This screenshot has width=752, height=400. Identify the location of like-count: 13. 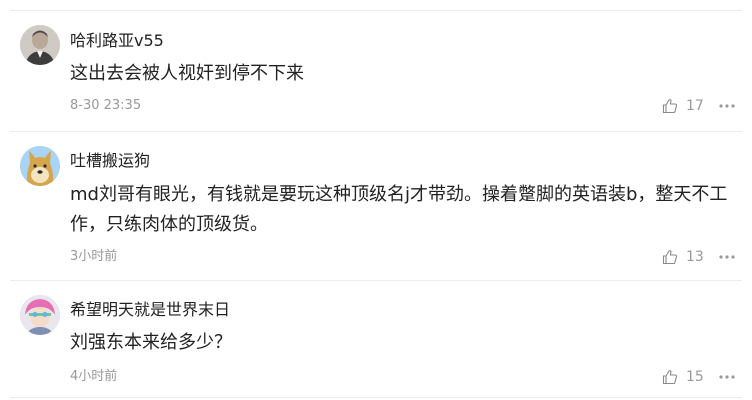
(695, 257).